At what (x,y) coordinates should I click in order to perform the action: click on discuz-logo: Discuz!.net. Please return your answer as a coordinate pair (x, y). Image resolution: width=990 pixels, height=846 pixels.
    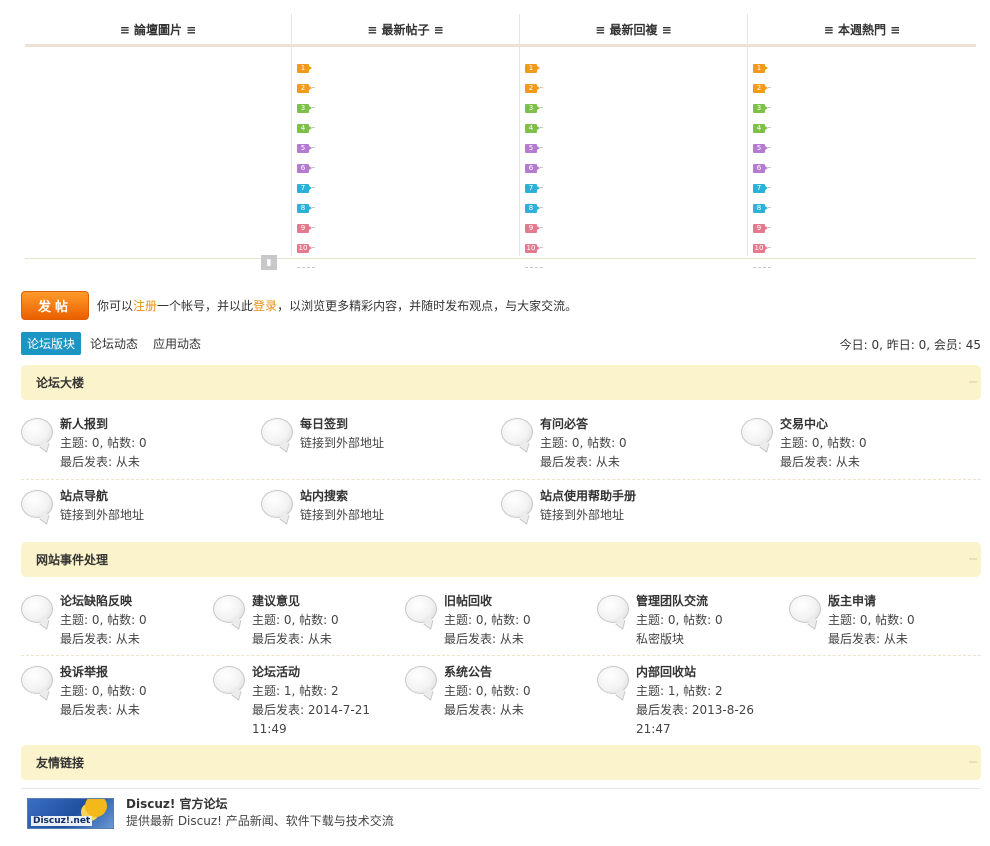
    Looking at the image, I should click on (70, 813).